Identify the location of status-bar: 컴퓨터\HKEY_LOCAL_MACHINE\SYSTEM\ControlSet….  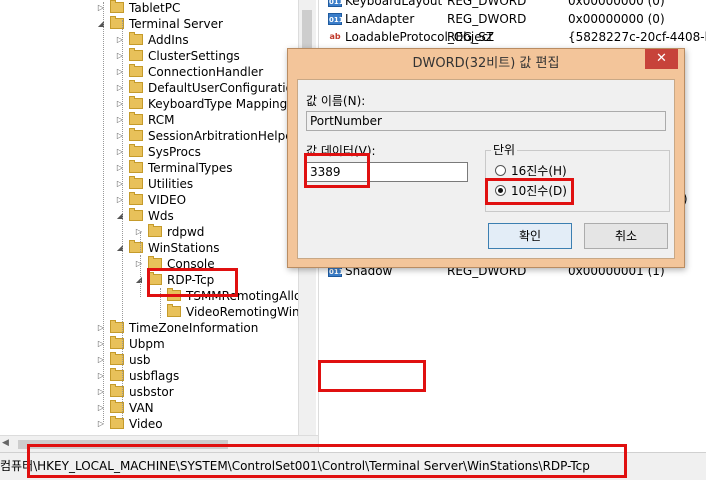
(353, 466).